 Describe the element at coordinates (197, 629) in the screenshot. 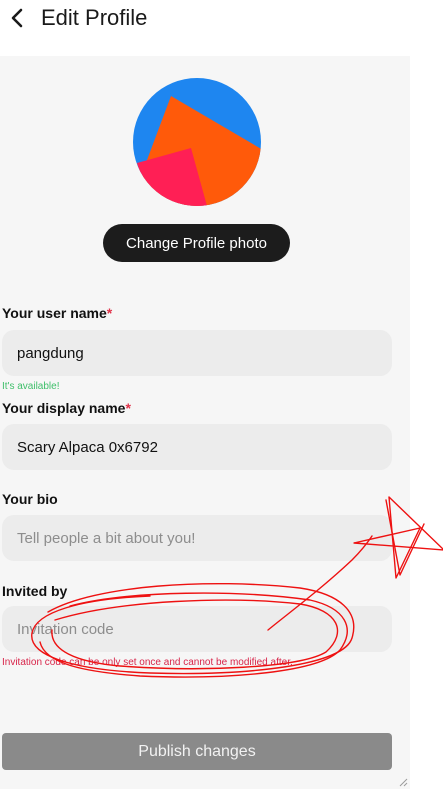

I see `invitation-code-input` at that location.